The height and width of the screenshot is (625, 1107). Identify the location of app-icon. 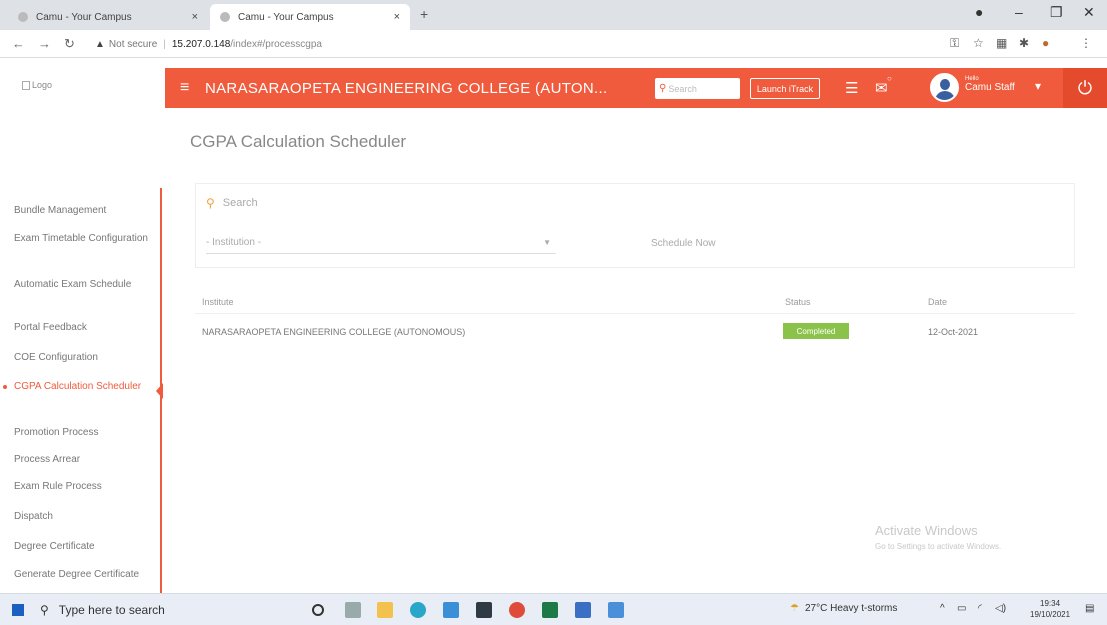
(484, 610).